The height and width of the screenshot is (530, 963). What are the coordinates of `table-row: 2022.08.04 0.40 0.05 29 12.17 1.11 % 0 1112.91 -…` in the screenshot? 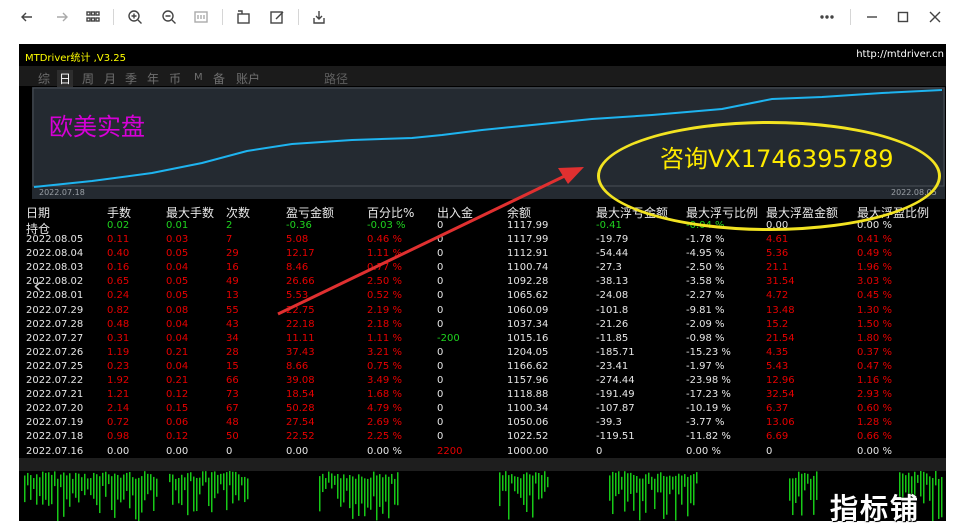 It's located at (482, 255).